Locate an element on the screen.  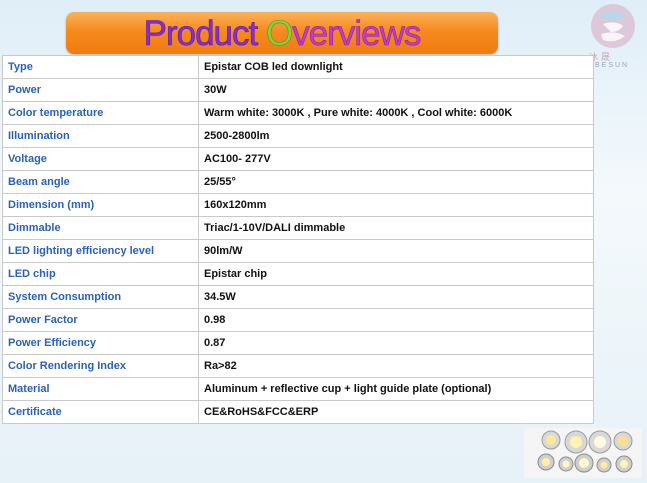
spec-row: Color Rendering Index Ra>82 is located at coordinates (298, 366).